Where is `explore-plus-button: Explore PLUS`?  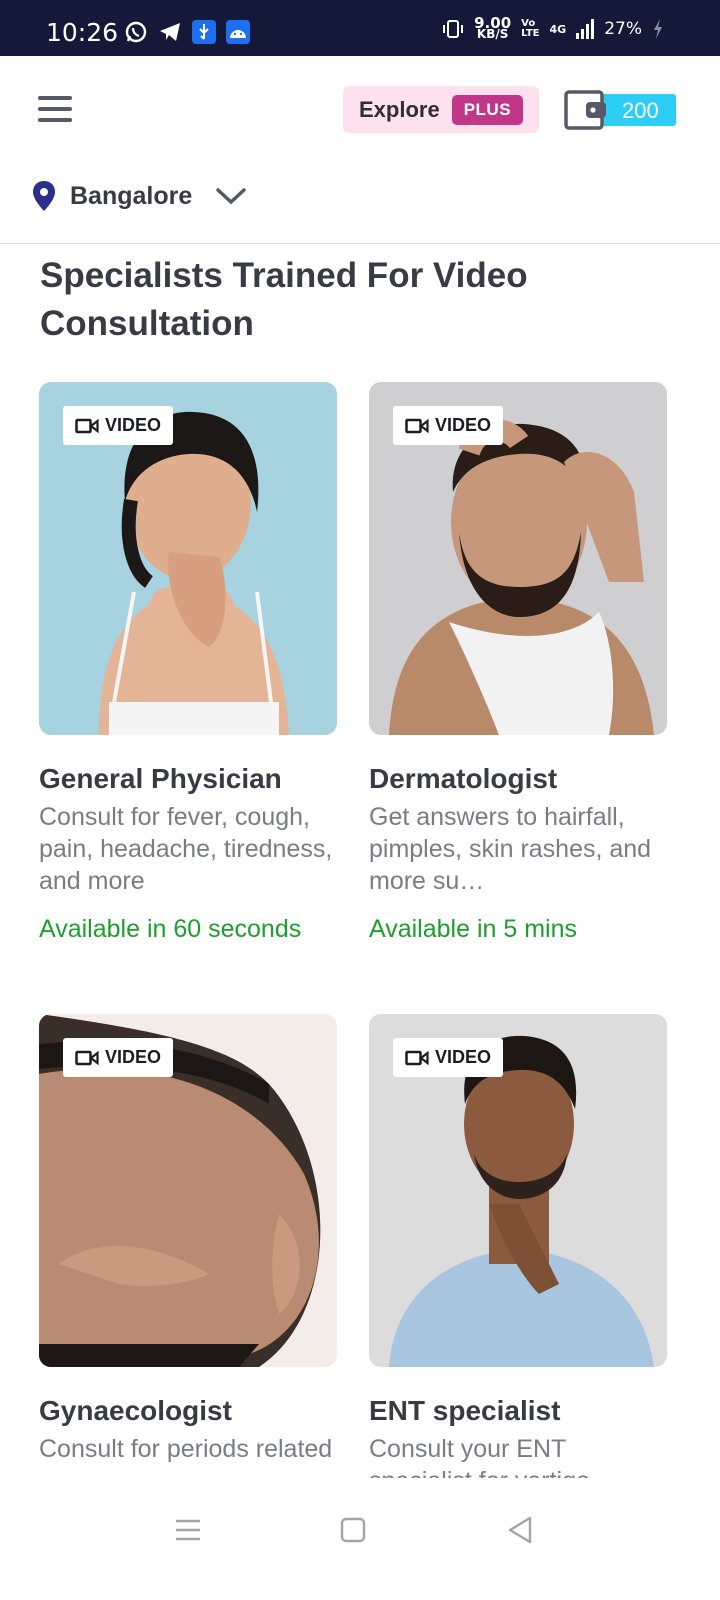
explore-plus-button: Explore PLUS is located at coordinates (441, 109).